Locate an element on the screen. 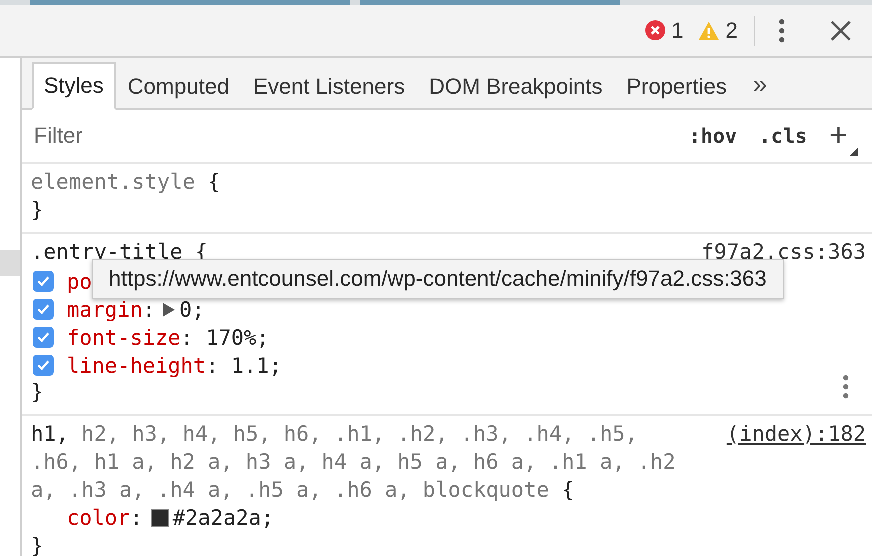 This screenshot has height=556, width=872. panel-tab: Event Listeners is located at coordinates (329, 86).